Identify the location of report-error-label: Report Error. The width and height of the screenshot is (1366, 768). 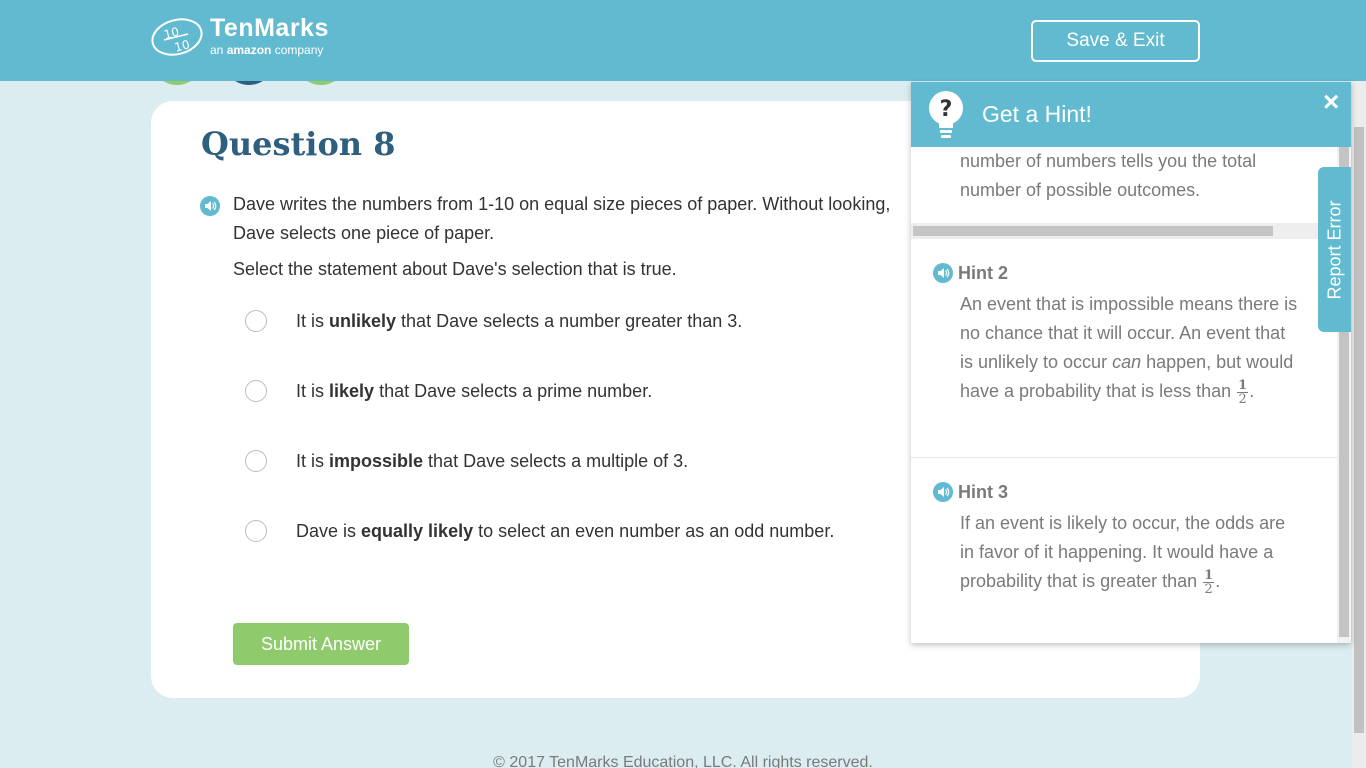
(1334, 249).